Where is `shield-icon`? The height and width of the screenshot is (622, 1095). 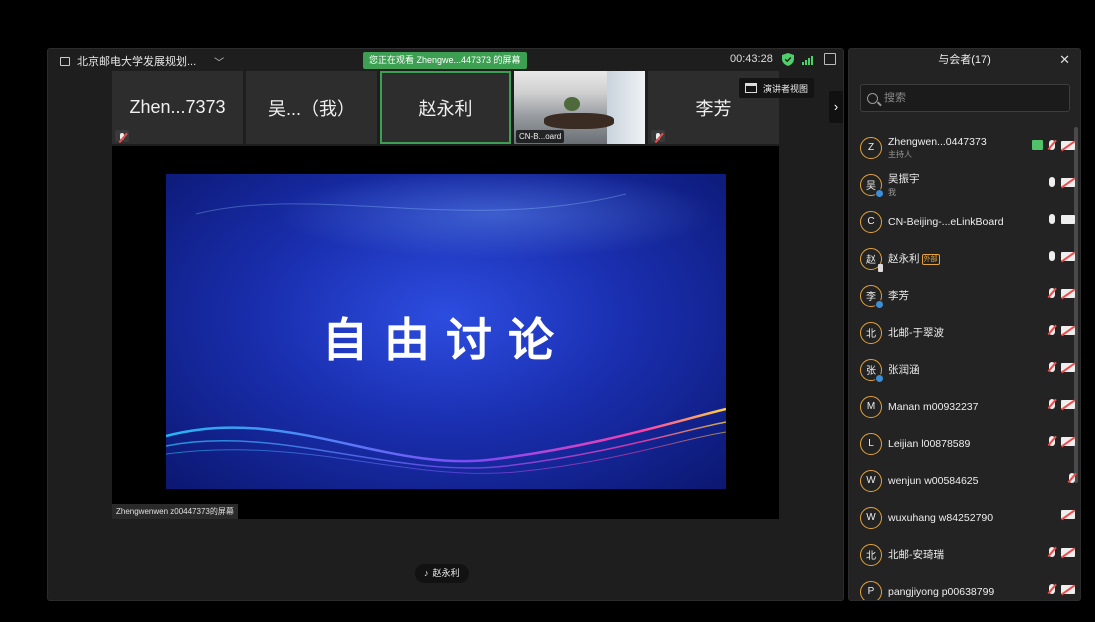
shield-icon is located at coordinates (788, 59).